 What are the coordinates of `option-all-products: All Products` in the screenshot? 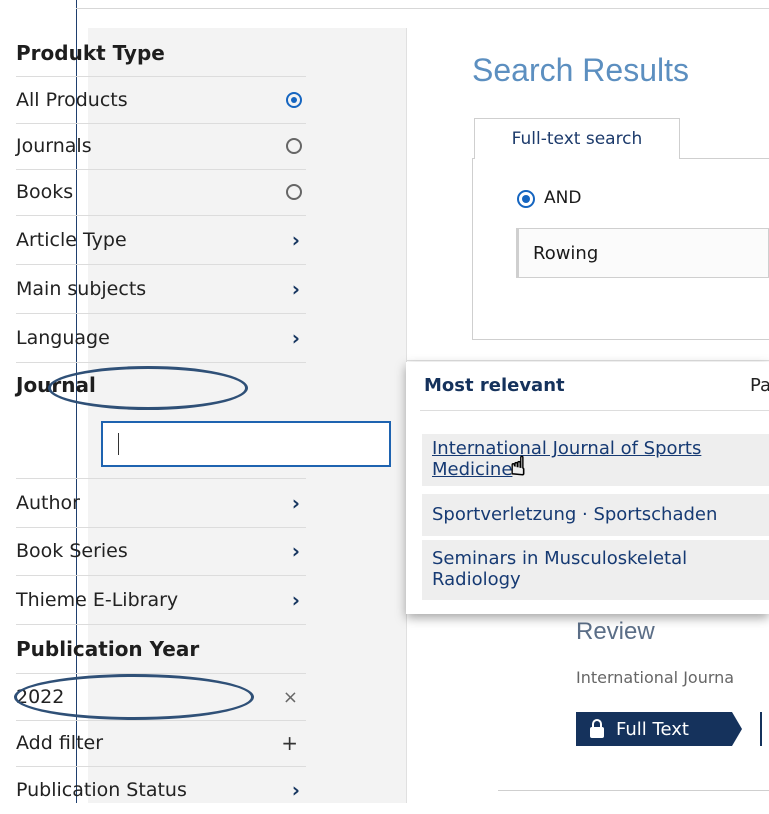 It's located at (161, 100).